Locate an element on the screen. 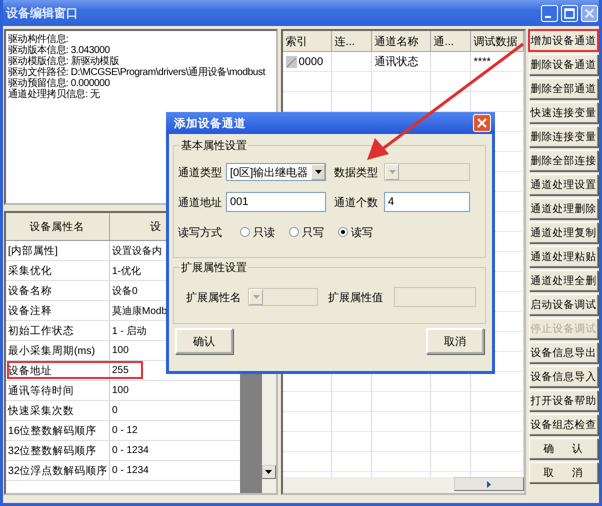 The height and width of the screenshot is (506, 602). table-cell: 采集优化 is located at coordinates (58, 270).